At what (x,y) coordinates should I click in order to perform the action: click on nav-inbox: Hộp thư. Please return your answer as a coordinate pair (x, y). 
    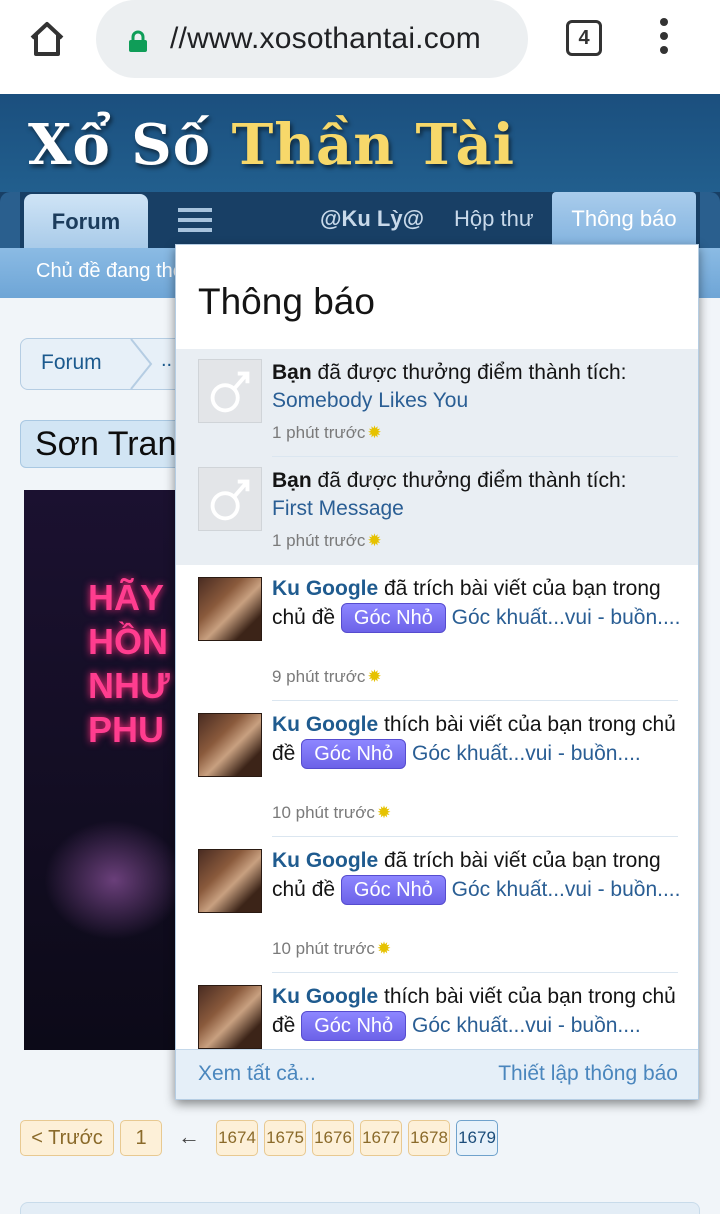
    Looking at the image, I should click on (494, 219).